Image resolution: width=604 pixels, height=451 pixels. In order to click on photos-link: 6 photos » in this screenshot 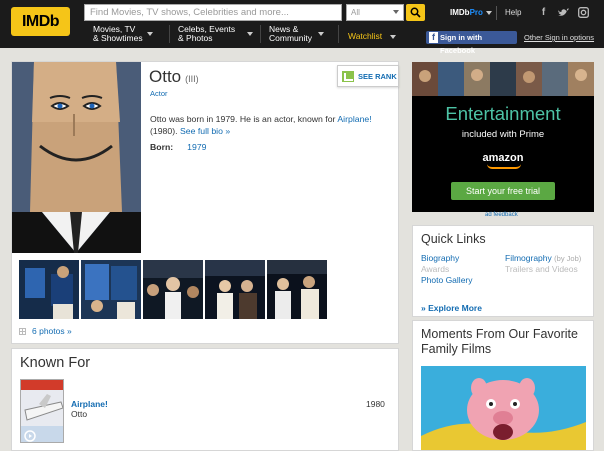, I will do `click(45, 331)`.